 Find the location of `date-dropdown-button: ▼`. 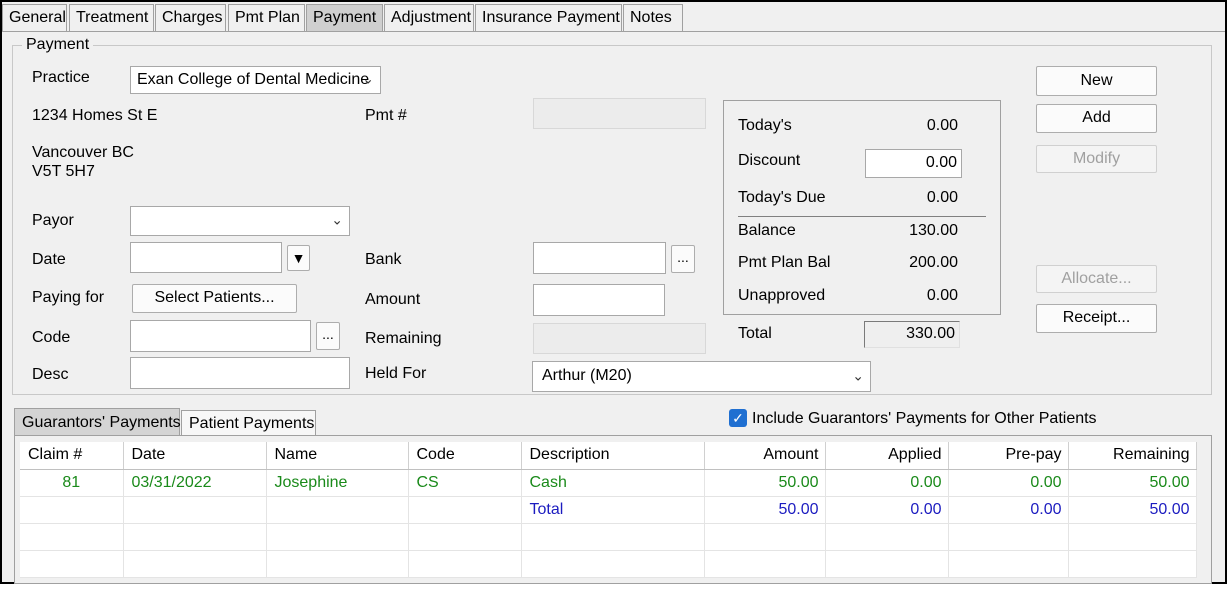

date-dropdown-button: ▼ is located at coordinates (298, 258).